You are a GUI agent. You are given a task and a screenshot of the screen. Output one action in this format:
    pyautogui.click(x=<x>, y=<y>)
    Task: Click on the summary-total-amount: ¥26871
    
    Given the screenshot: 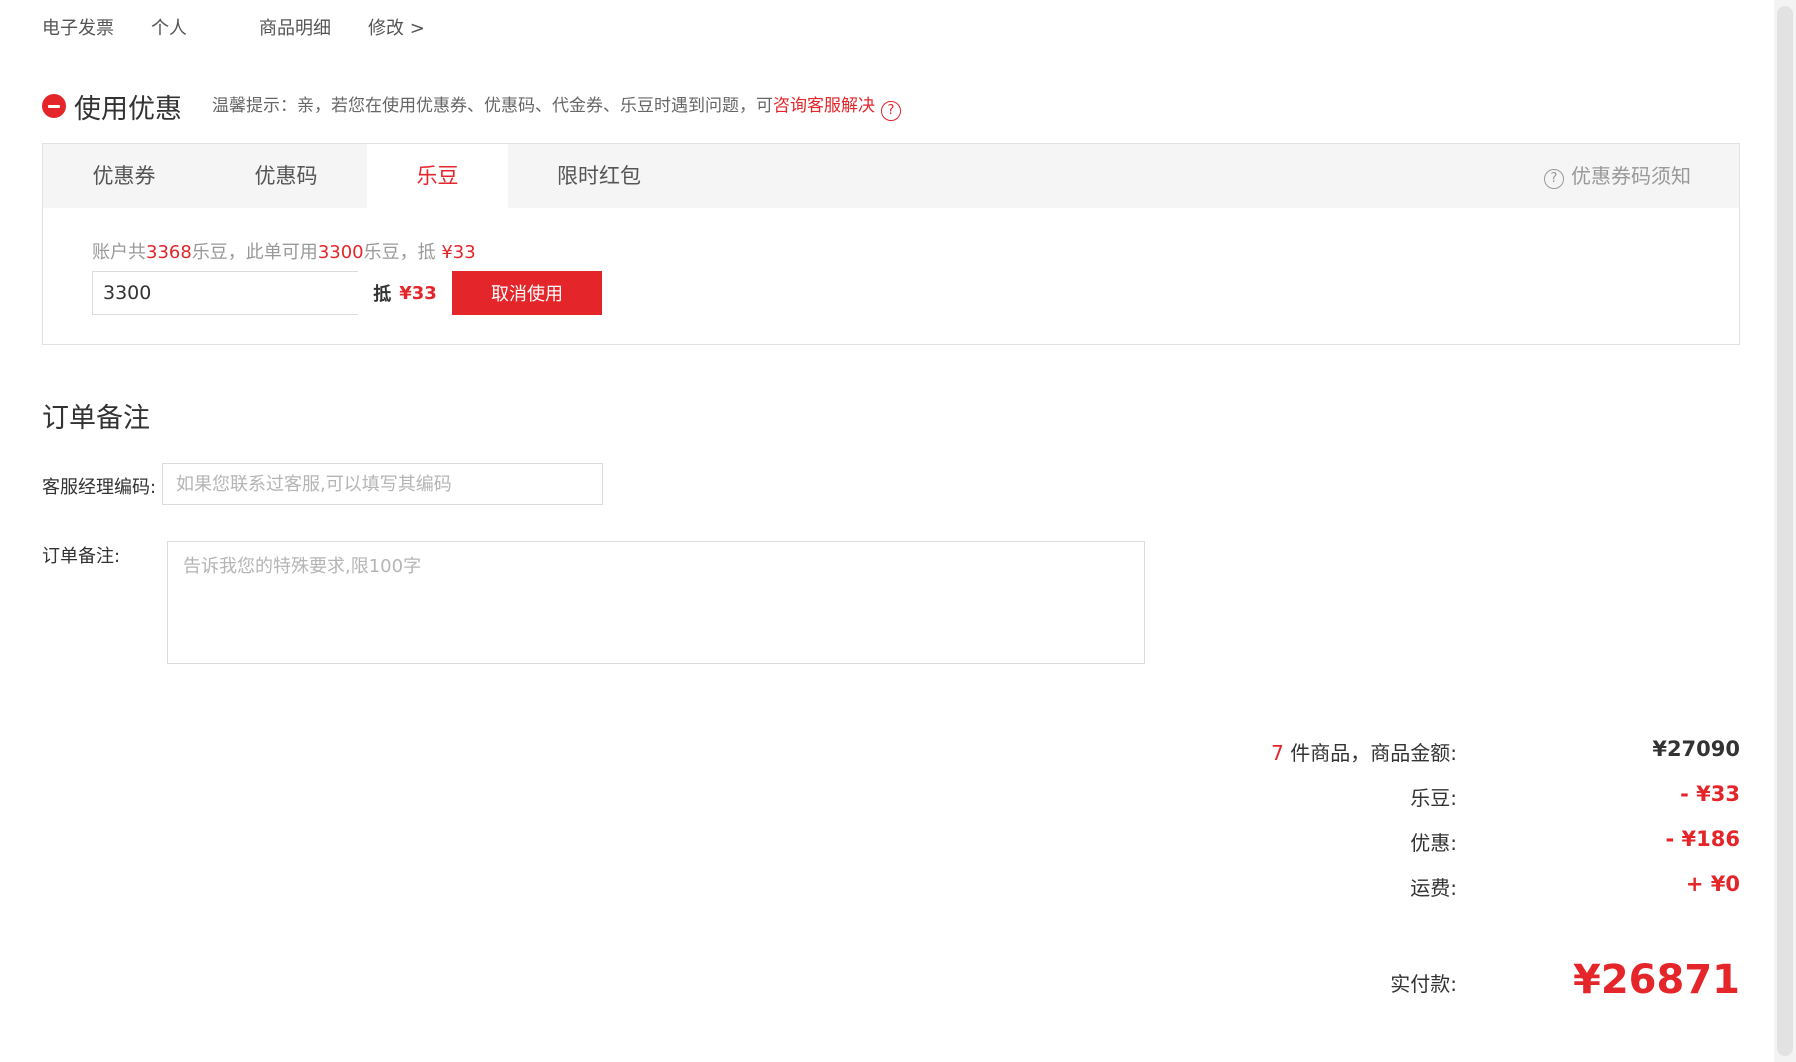 What is the action you would take?
    pyautogui.click(x=1656, y=980)
    